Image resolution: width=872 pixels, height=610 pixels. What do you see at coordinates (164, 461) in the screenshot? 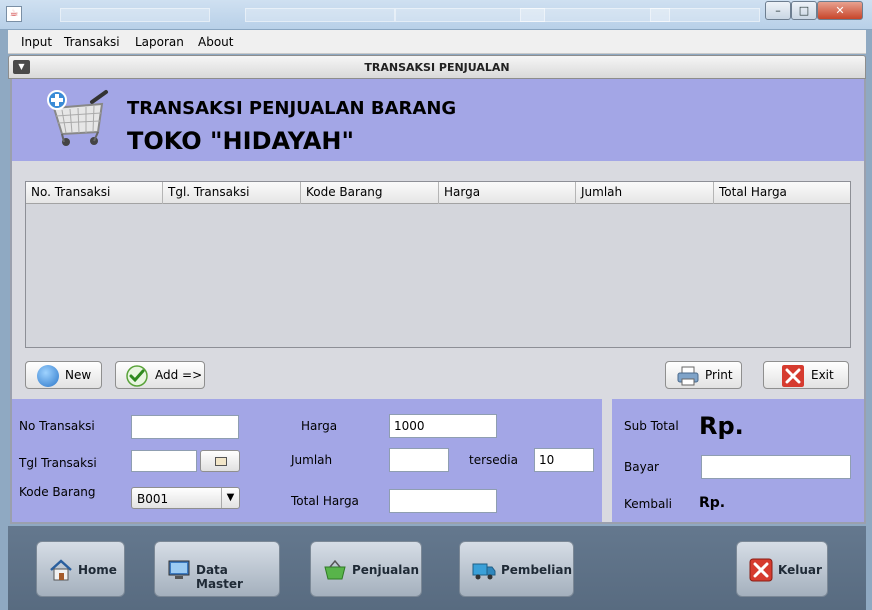
I see `tgl-transaksi-input` at bounding box center [164, 461].